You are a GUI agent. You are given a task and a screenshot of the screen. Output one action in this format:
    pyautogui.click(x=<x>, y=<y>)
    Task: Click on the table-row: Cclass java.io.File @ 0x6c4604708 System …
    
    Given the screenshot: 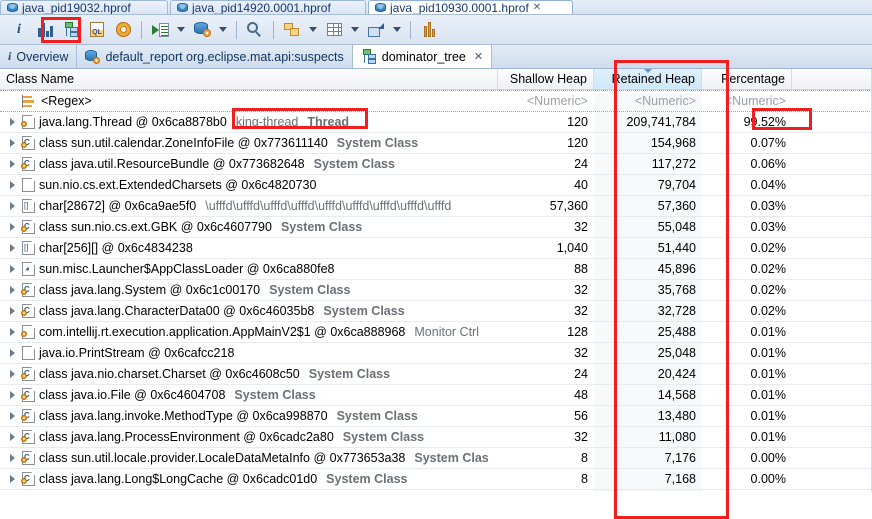 What is the action you would take?
    pyautogui.click(x=436, y=395)
    